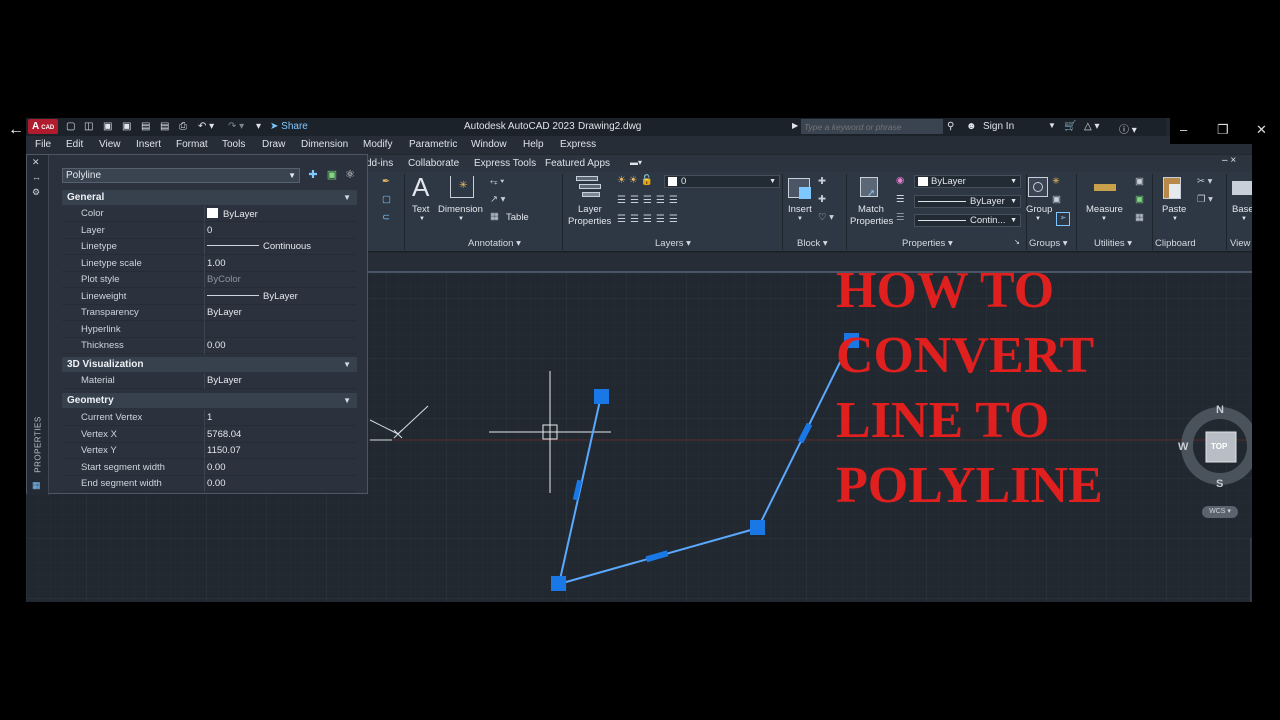  I want to click on insert-label: Insert, so click(800, 209).